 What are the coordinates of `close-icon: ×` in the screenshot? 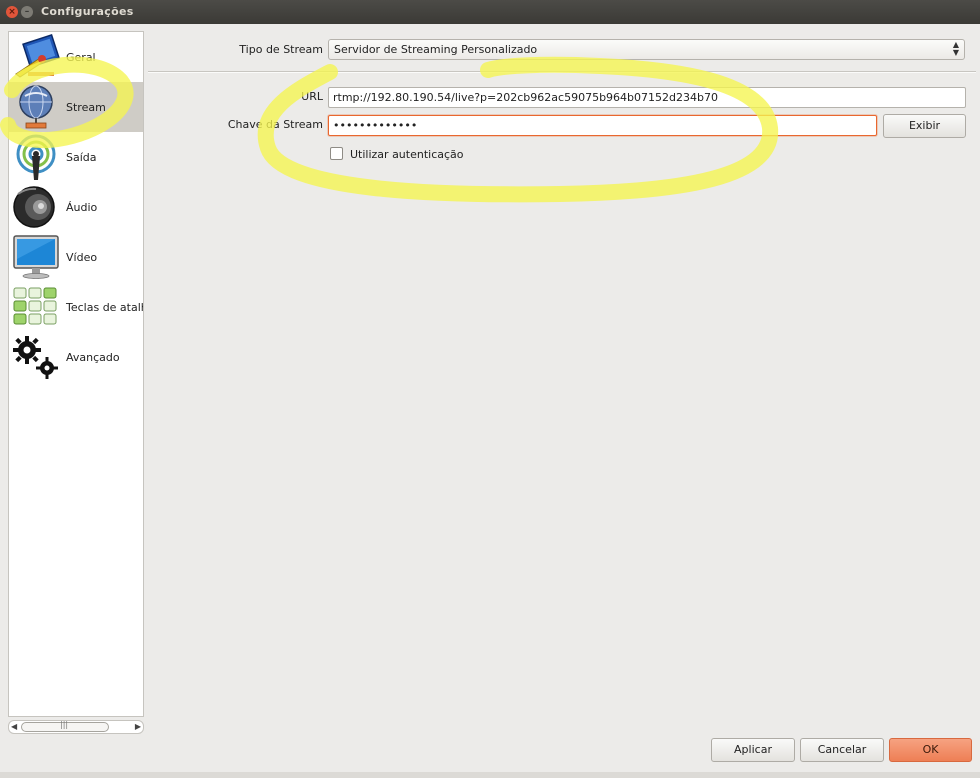 It's located at (12, 12).